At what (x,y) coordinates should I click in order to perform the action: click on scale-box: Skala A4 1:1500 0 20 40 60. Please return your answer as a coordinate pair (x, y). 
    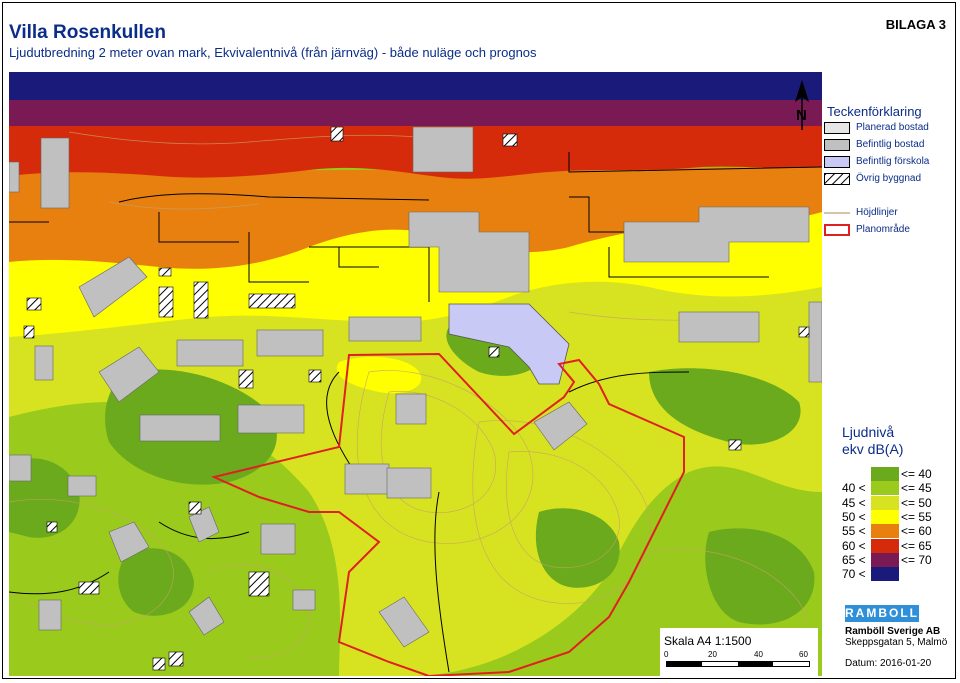
    Looking at the image, I should click on (739, 652).